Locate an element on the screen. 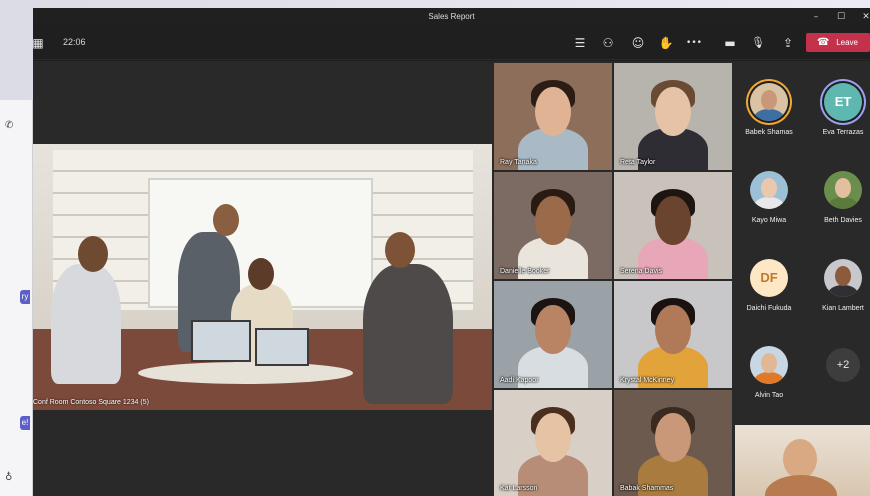 The width and height of the screenshot is (870, 496). layout-grid-icon: ▦ is located at coordinates (38, 43).